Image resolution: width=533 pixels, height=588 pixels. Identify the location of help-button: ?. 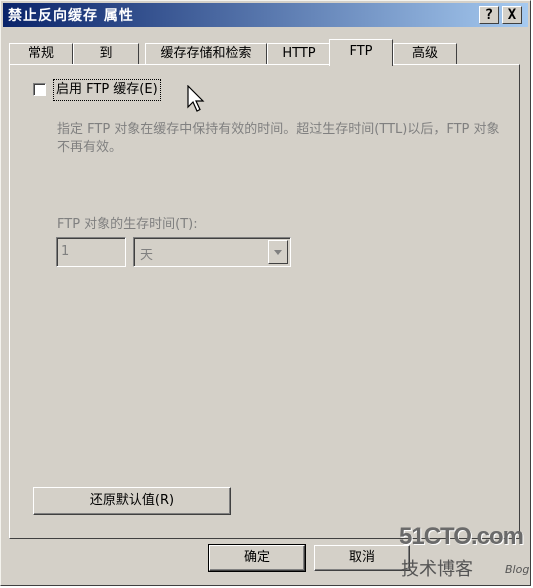
(489, 15).